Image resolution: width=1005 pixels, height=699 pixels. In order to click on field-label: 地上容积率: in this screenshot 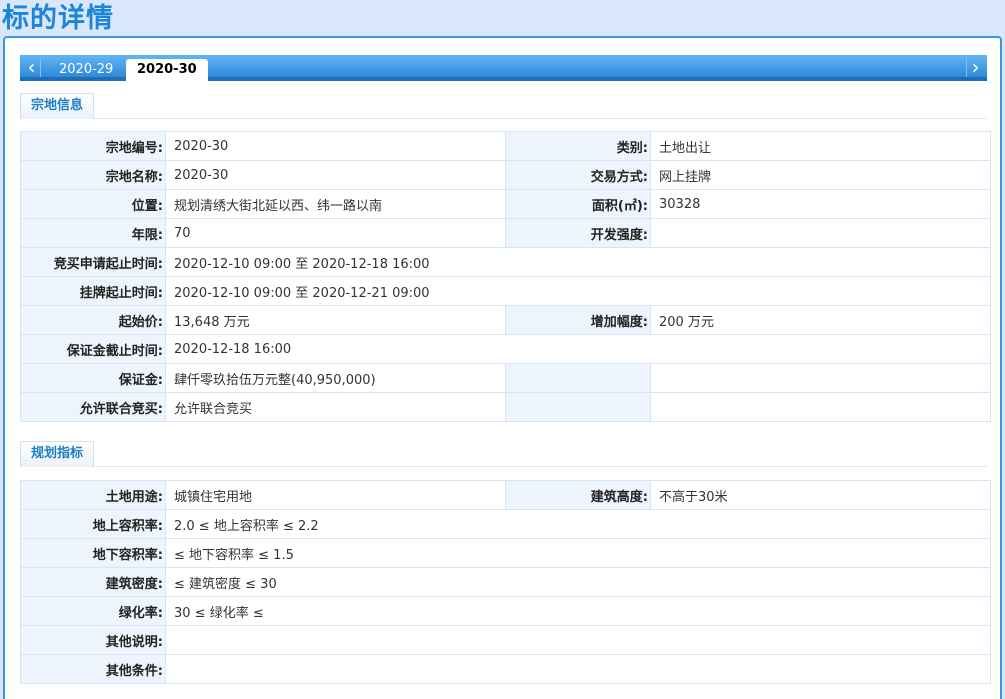, I will do `click(93, 524)`.